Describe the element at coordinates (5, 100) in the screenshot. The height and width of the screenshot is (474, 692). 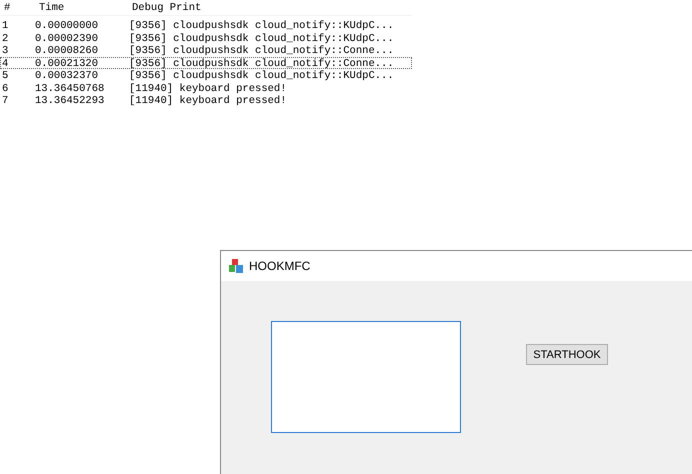
I see `row-number: 7` at that location.